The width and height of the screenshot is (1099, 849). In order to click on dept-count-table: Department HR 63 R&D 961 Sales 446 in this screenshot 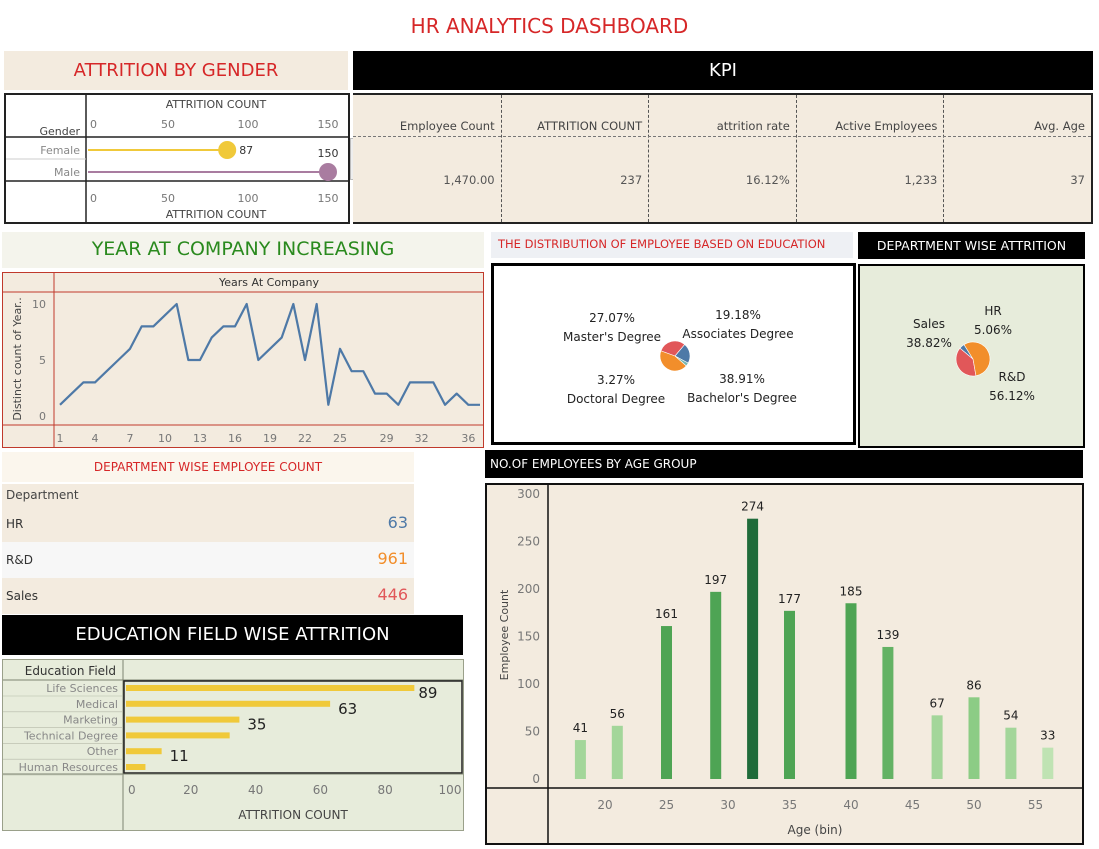, I will do `click(208, 549)`.